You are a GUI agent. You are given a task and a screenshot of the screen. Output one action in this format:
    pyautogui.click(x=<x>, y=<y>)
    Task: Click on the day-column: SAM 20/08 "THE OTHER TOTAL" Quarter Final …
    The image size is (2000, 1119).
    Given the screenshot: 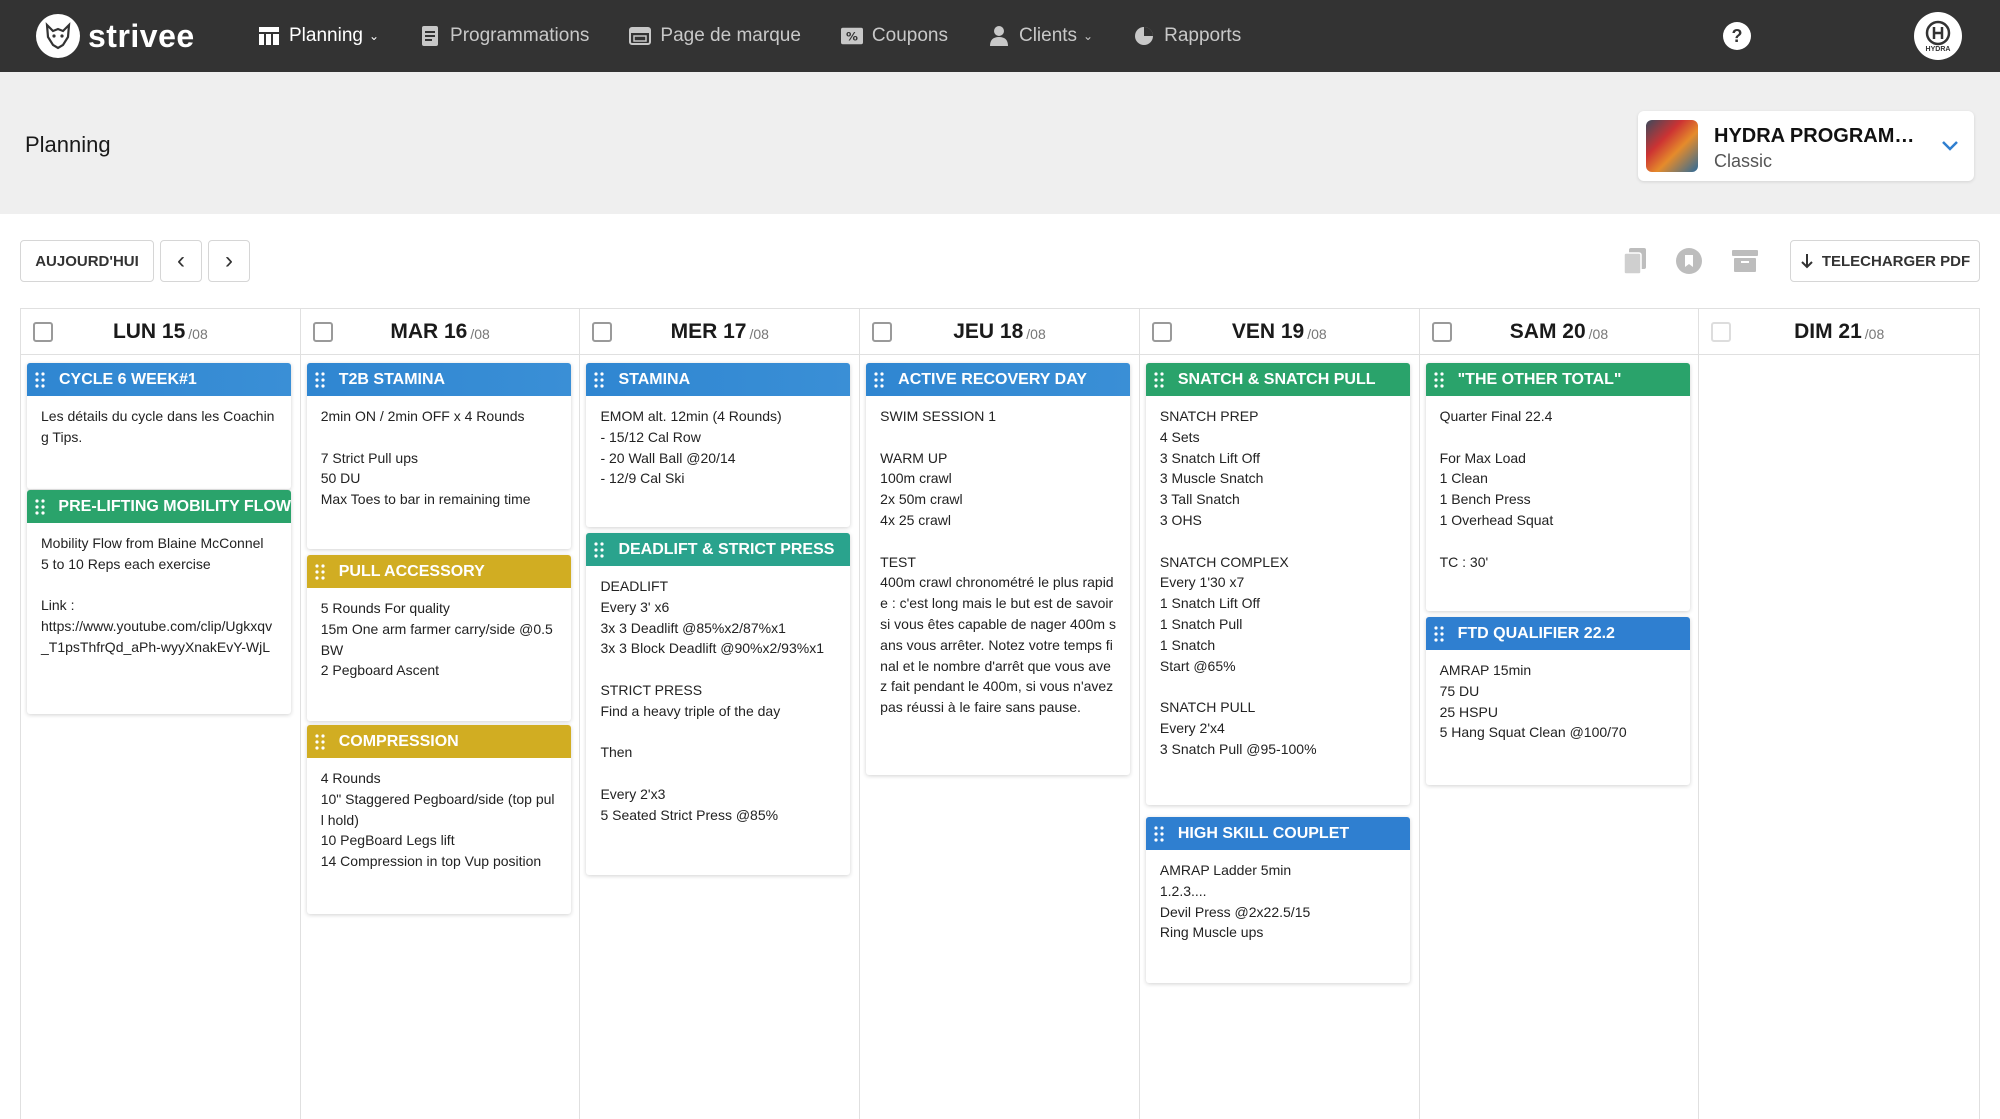 What is the action you would take?
    pyautogui.click(x=1559, y=714)
    